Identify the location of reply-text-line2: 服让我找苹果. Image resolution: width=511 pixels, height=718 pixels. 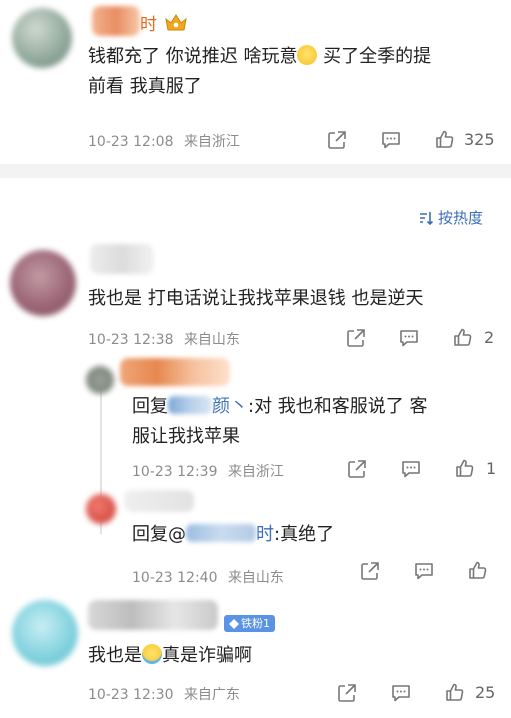
(186, 436).